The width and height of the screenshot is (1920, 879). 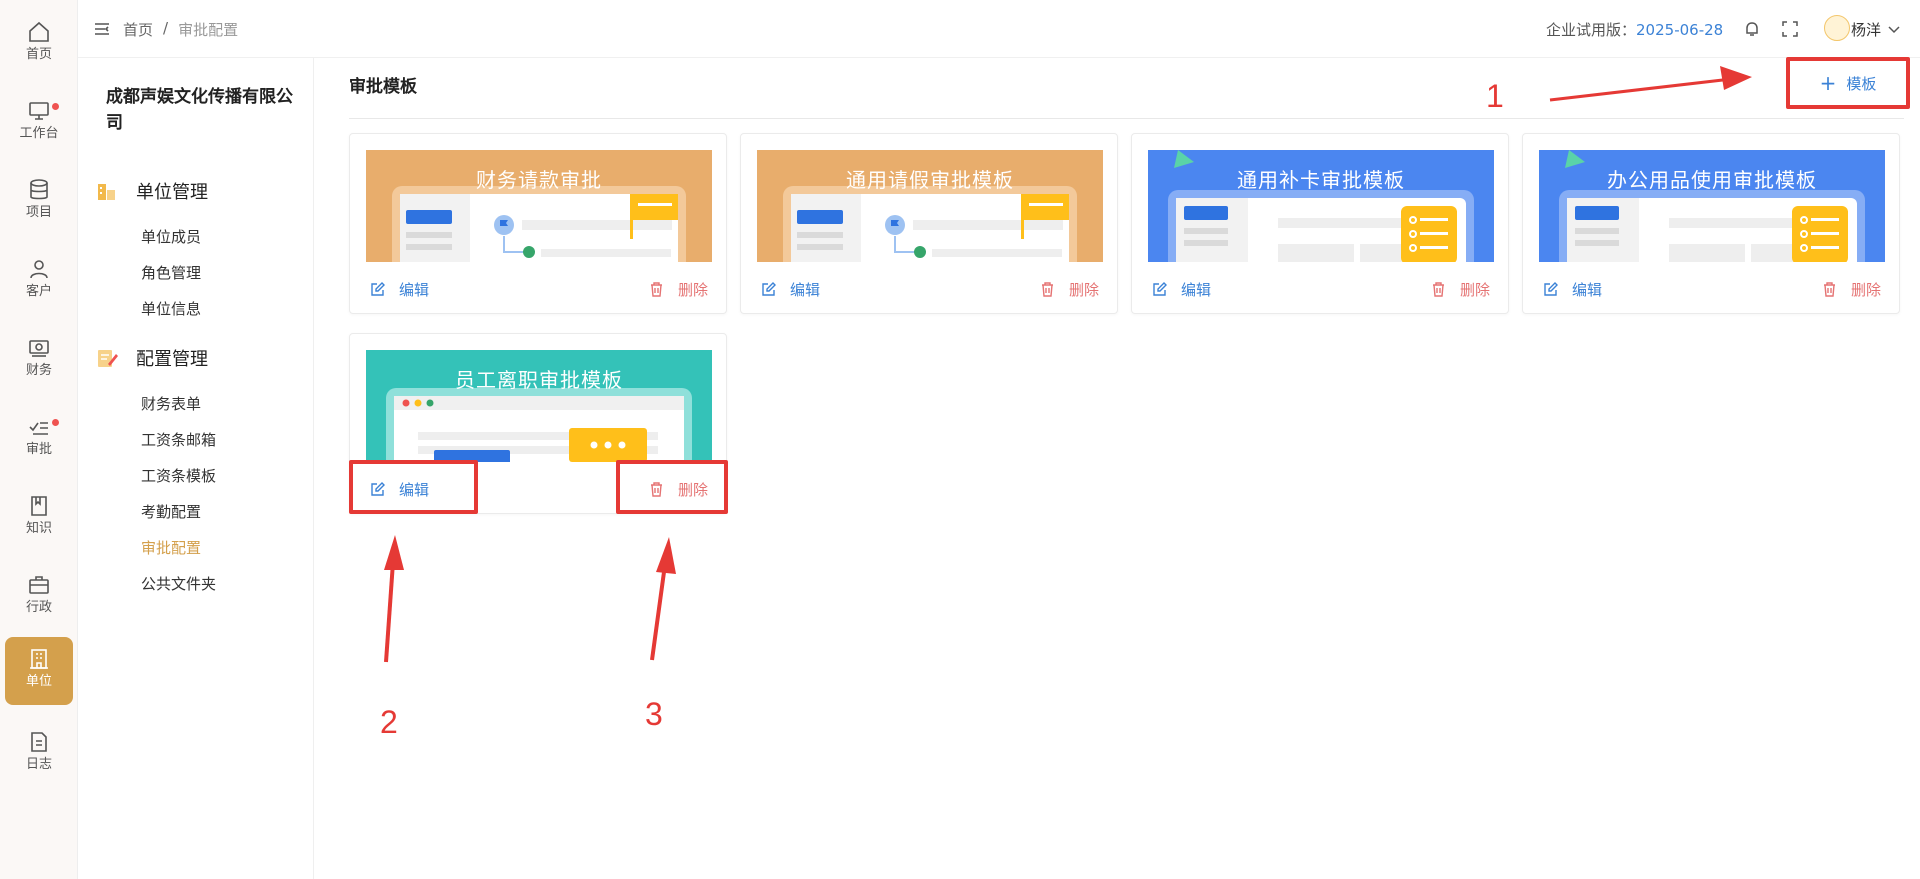 I want to click on rail-item-workbench: 工作台, so click(x=39, y=123).